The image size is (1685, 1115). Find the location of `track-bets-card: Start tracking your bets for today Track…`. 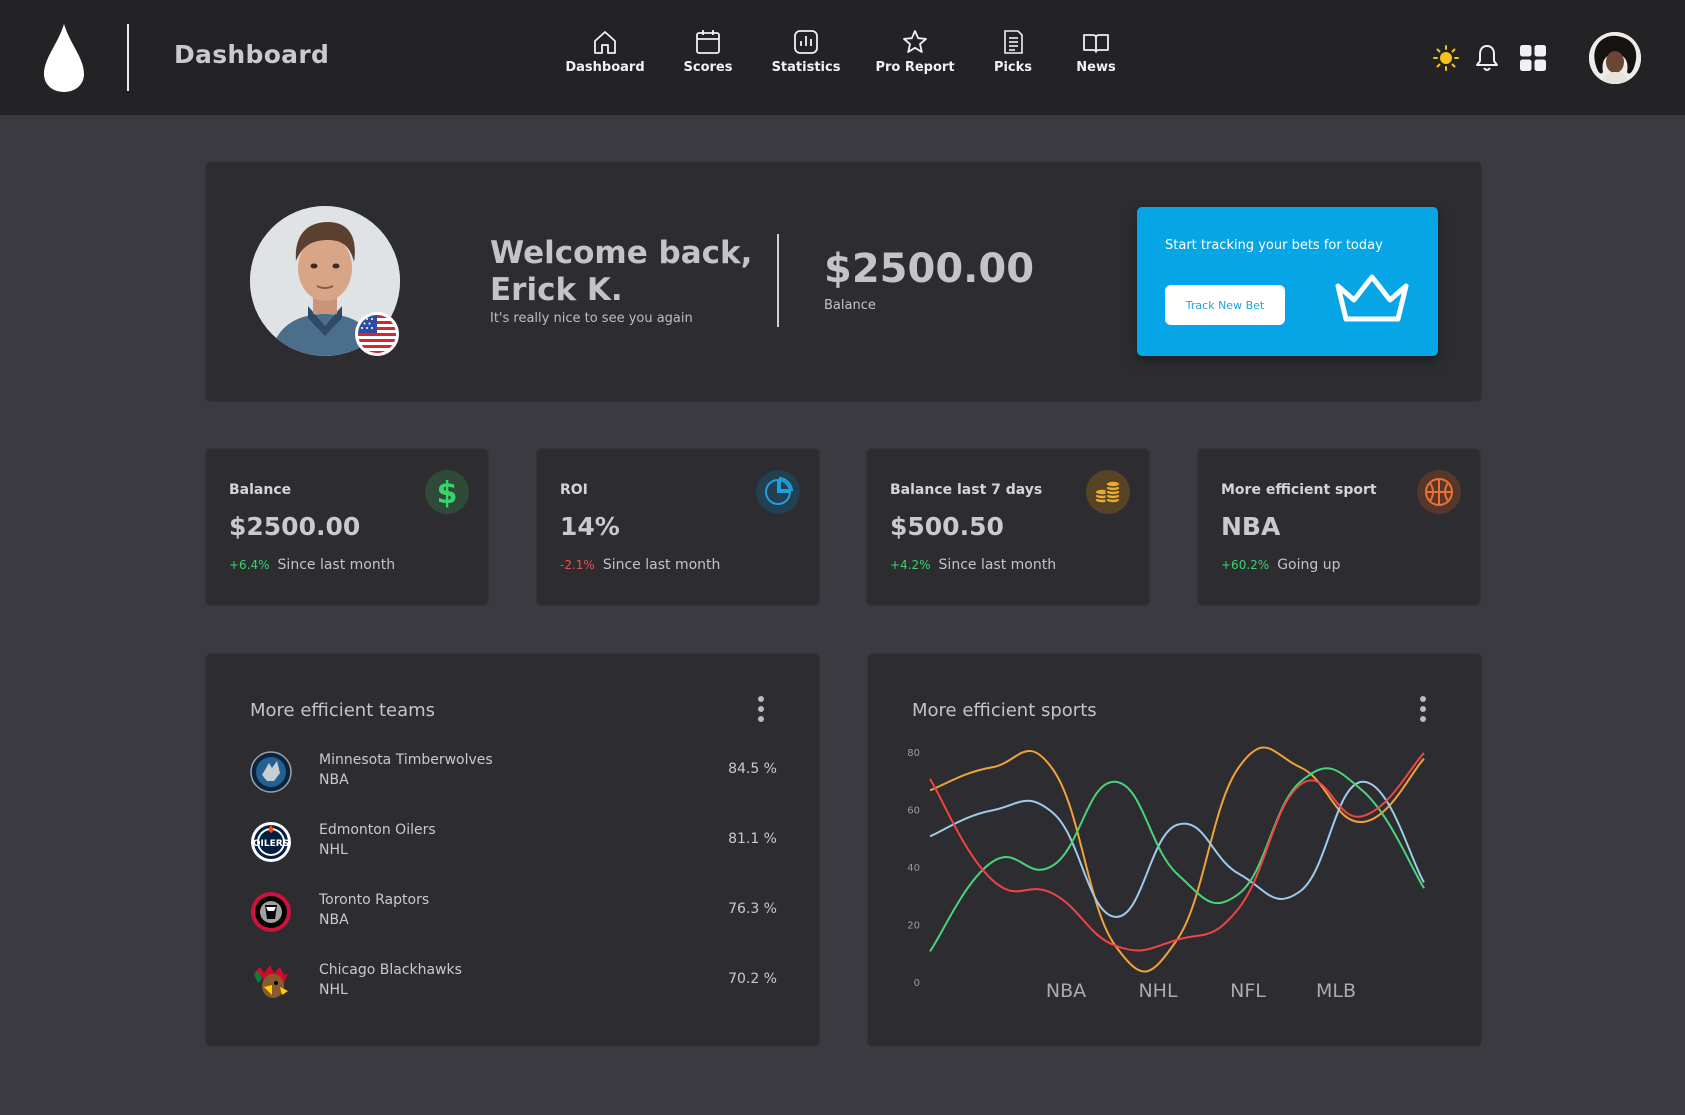

track-bets-card: Start tracking your bets for today Track… is located at coordinates (1287, 281).